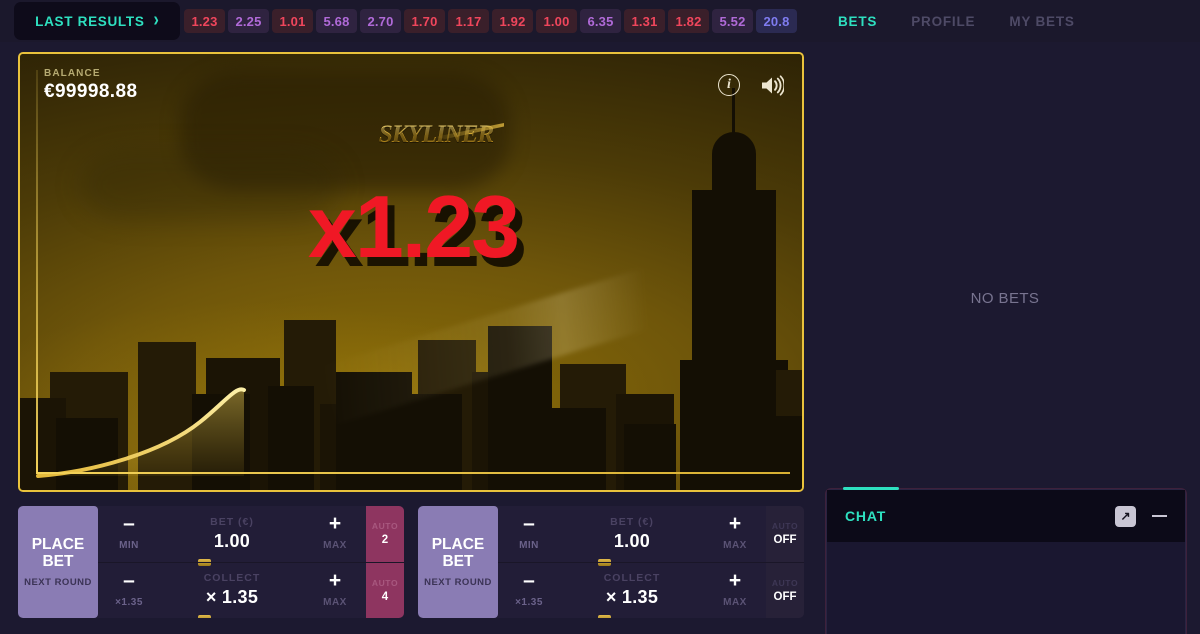  Describe the element at coordinates (424, 21) in the screenshot. I see `result-chip: 1.70` at that location.